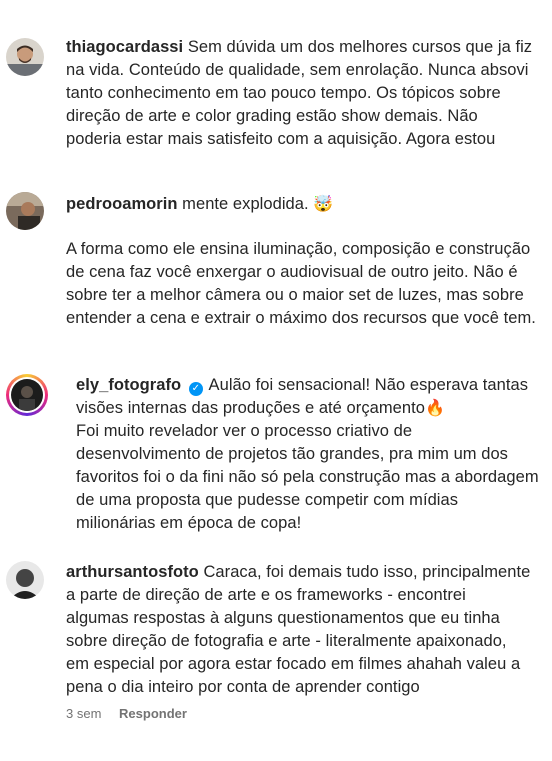 This screenshot has height=761, width=552. I want to click on comment-meta: 3 sem Responder, so click(133, 713).